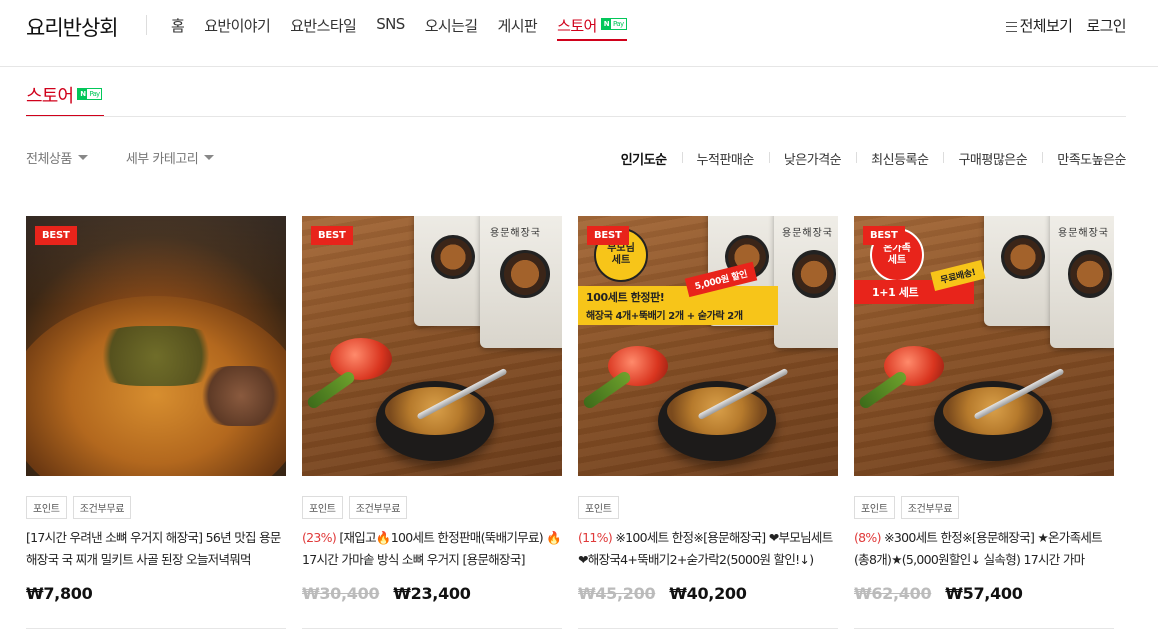 The image size is (1158, 629). Describe the element at coordinates (899, 158) in the screenshot. I see `sort-newest: 최신등록순` at that location.